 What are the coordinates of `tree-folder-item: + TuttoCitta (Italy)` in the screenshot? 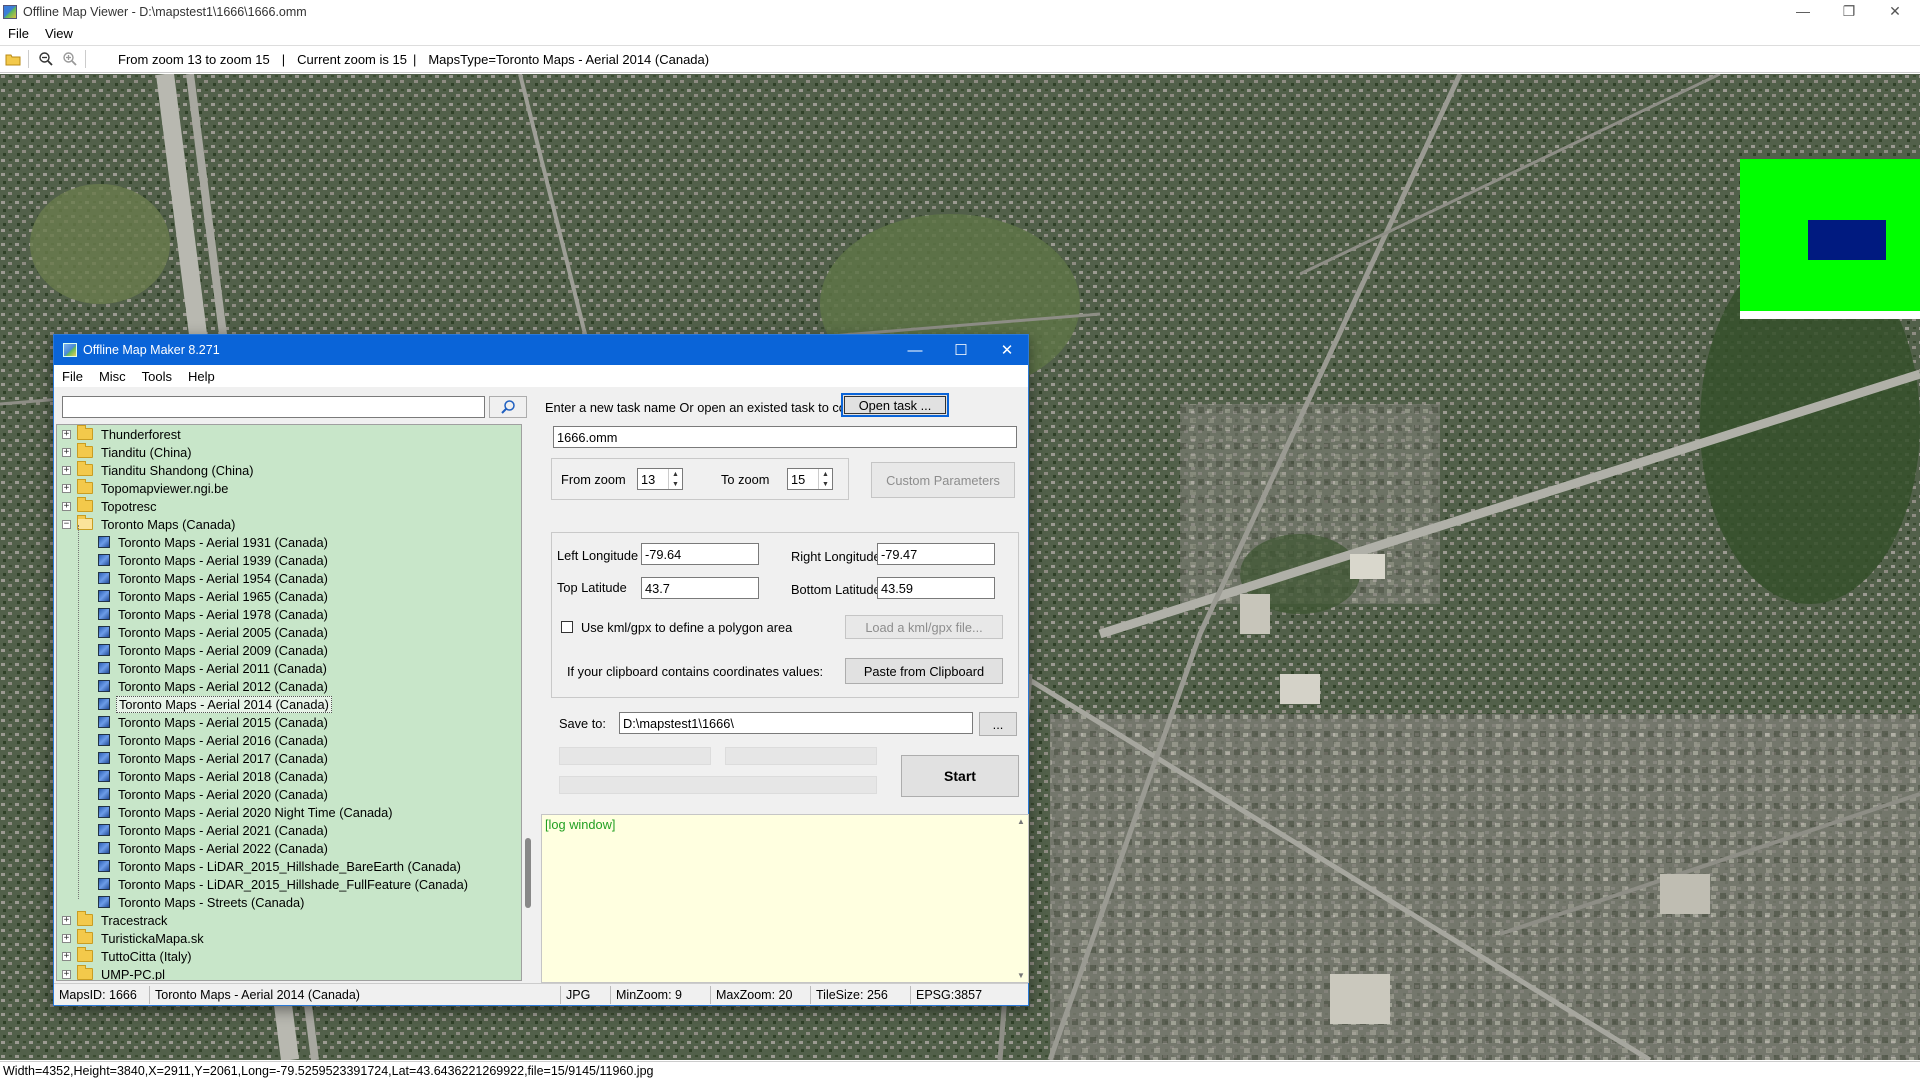 It's located at (128, 956).